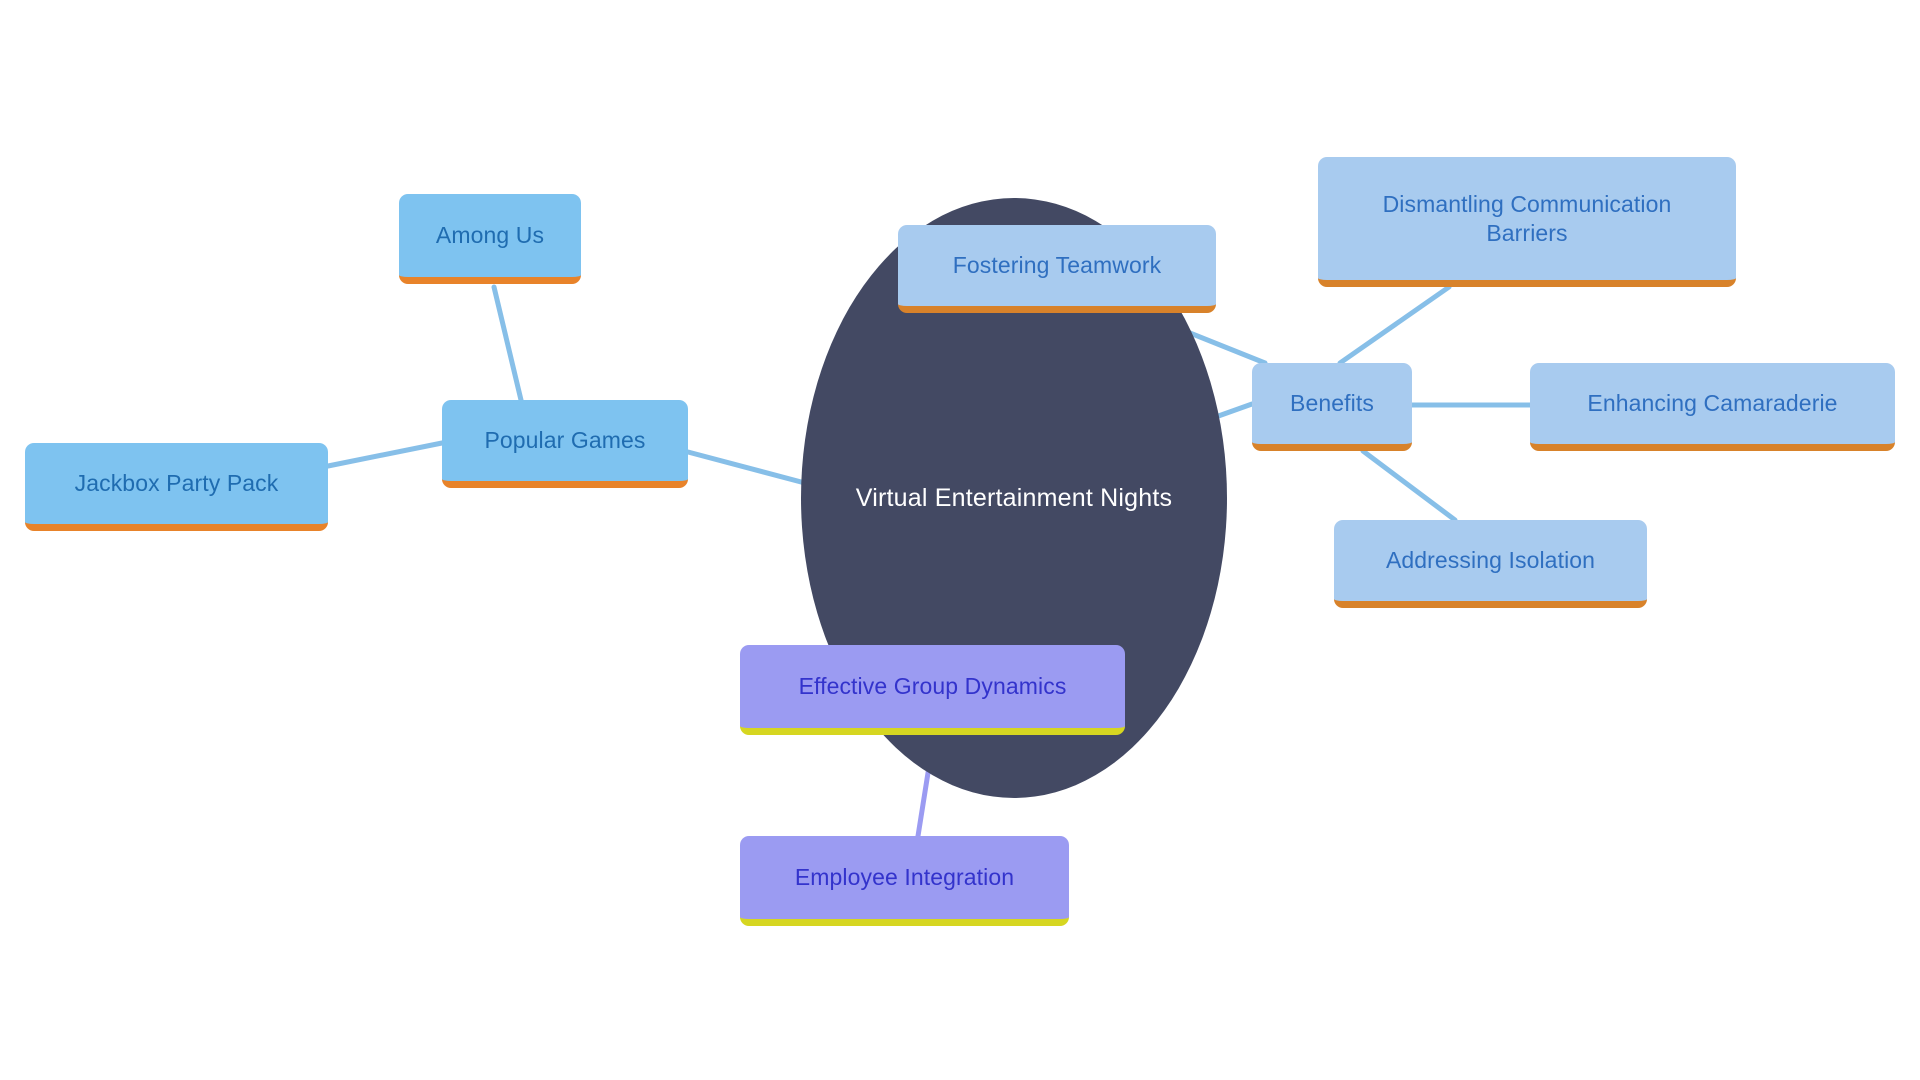  What do you see at coordinates (385, 454) in the screenshot?
I see `edge-popular-games-jackbox` at bounding box center [385, 454].